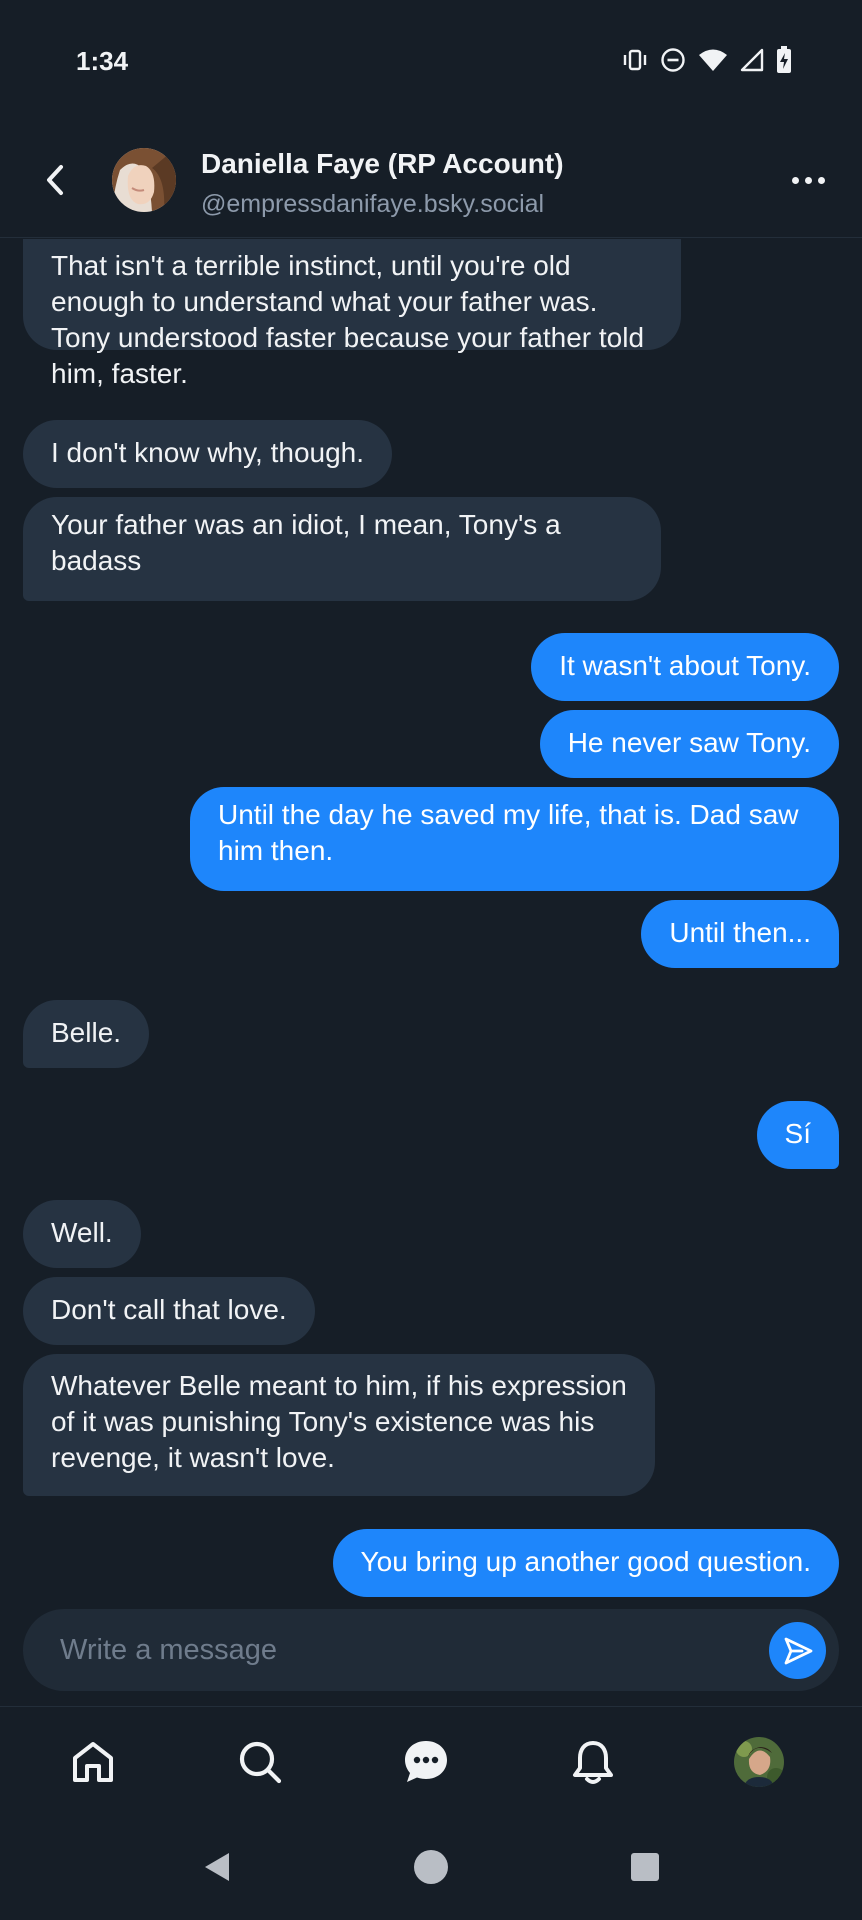  I want to click on system-navigation, so click(431, 1868).